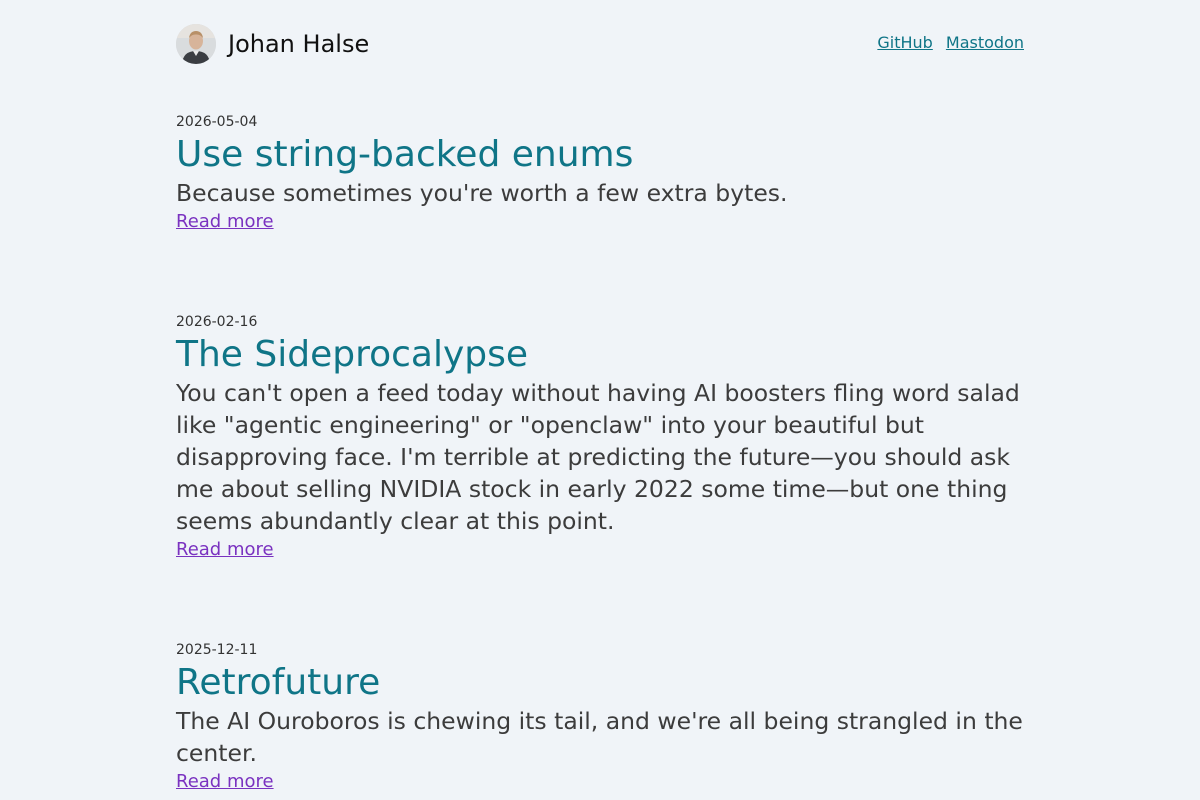 This screenshot has height=800, width=1200. I want to click on avatar, so click(196, 44).